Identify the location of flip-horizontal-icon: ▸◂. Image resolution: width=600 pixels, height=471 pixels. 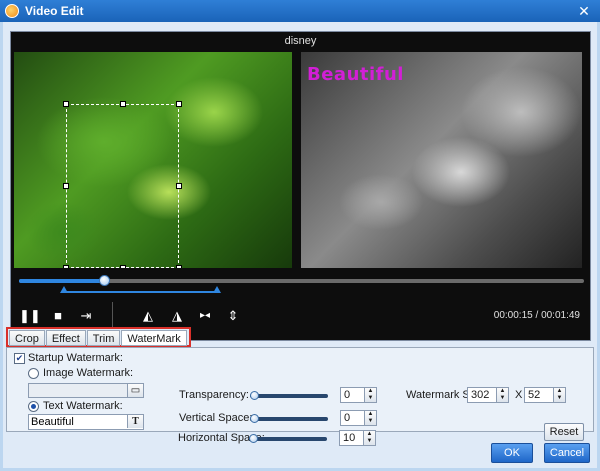
(205, 316).